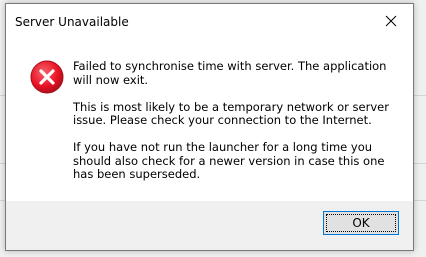  I want to click on title-bar: Server Unavailable, so click(209, 20).